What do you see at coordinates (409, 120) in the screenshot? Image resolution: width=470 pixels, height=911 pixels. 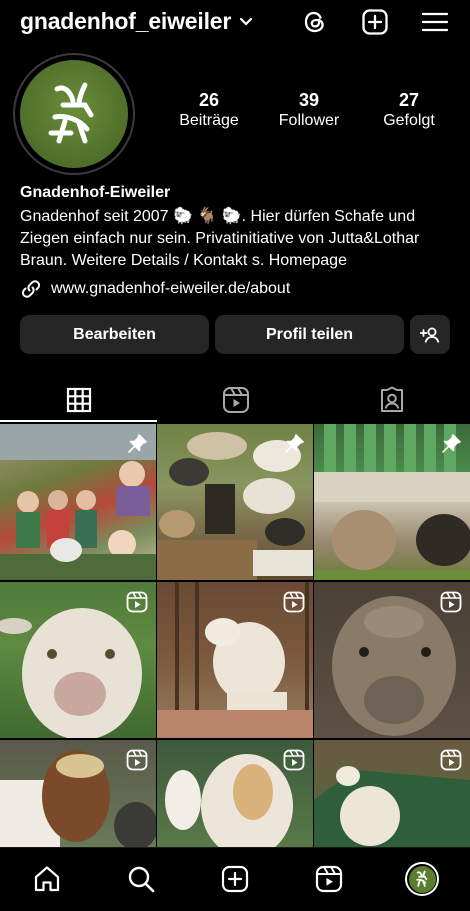 I see `following-label: Gefolgt` at bounding box center [409, 120].